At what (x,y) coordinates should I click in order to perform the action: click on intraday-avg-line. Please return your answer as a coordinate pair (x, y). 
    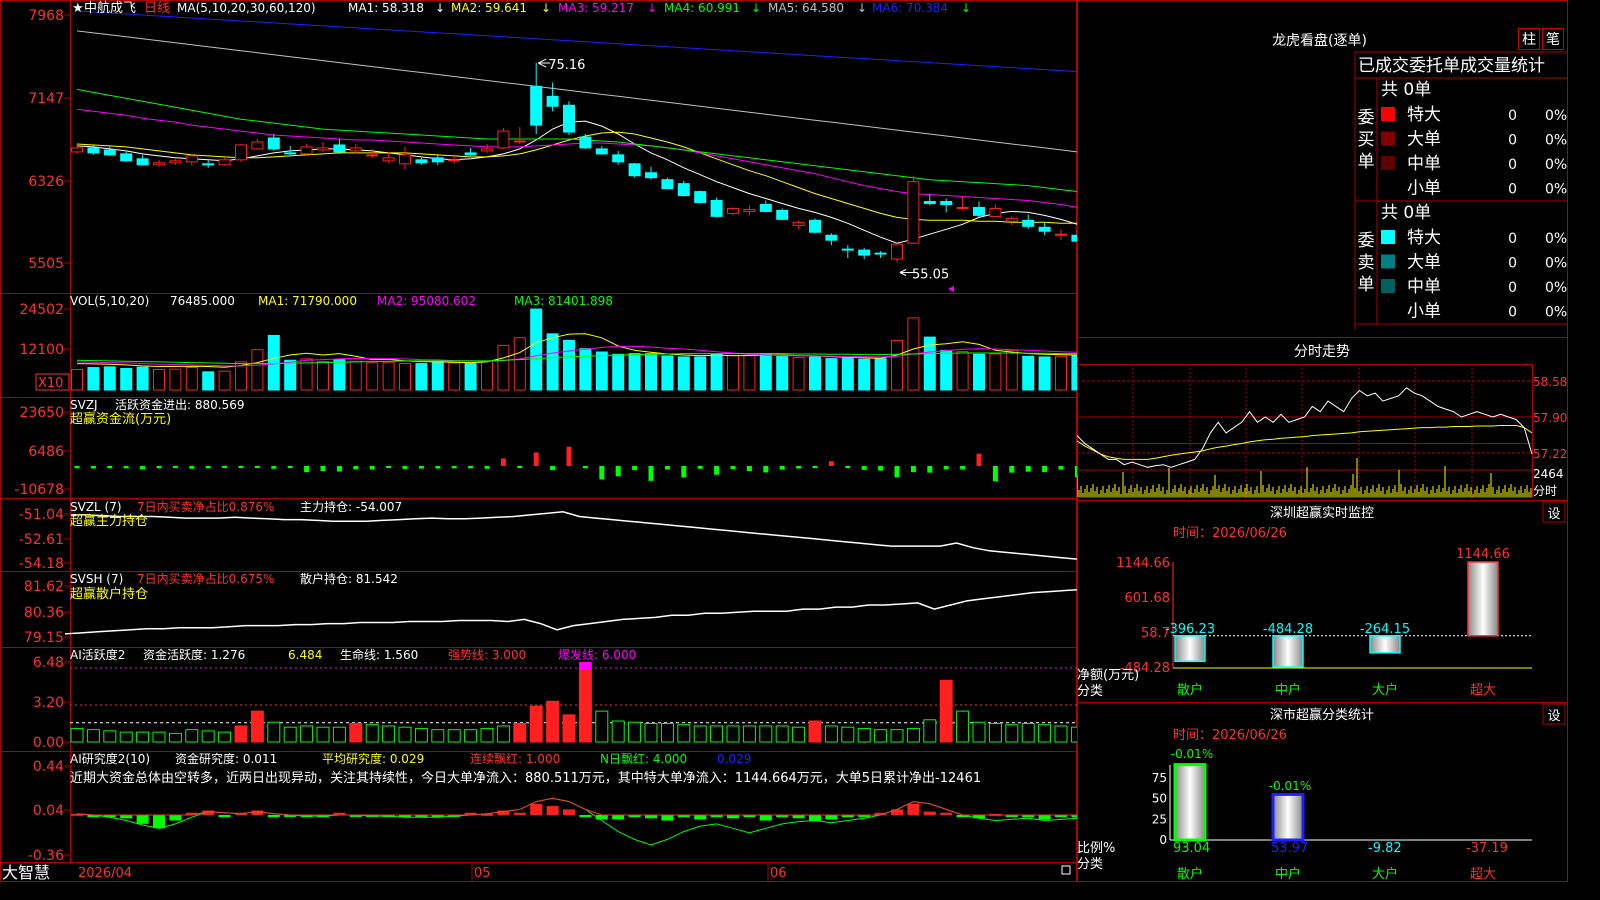
    Looking at the image, I should click on (1305, 442).